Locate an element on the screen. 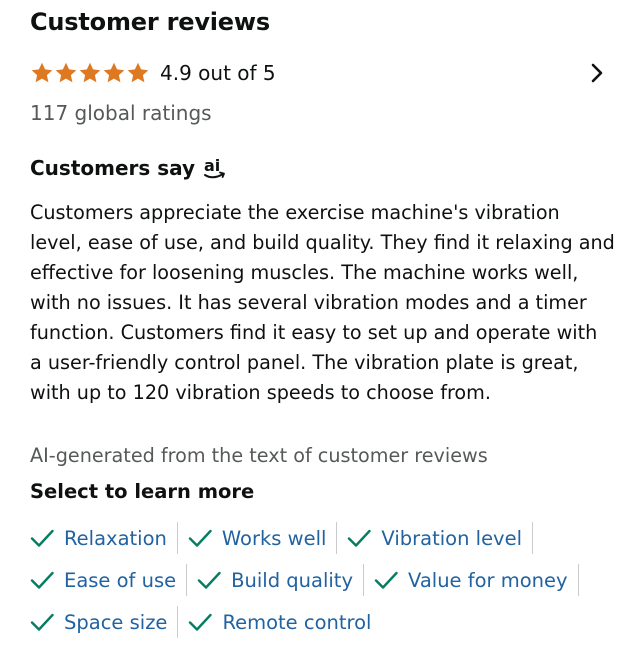 Image resolution: width=640 pixels, height=656 pixels. aspect-chip-relaxation: Relaxation is located at coordinates (104, 538).